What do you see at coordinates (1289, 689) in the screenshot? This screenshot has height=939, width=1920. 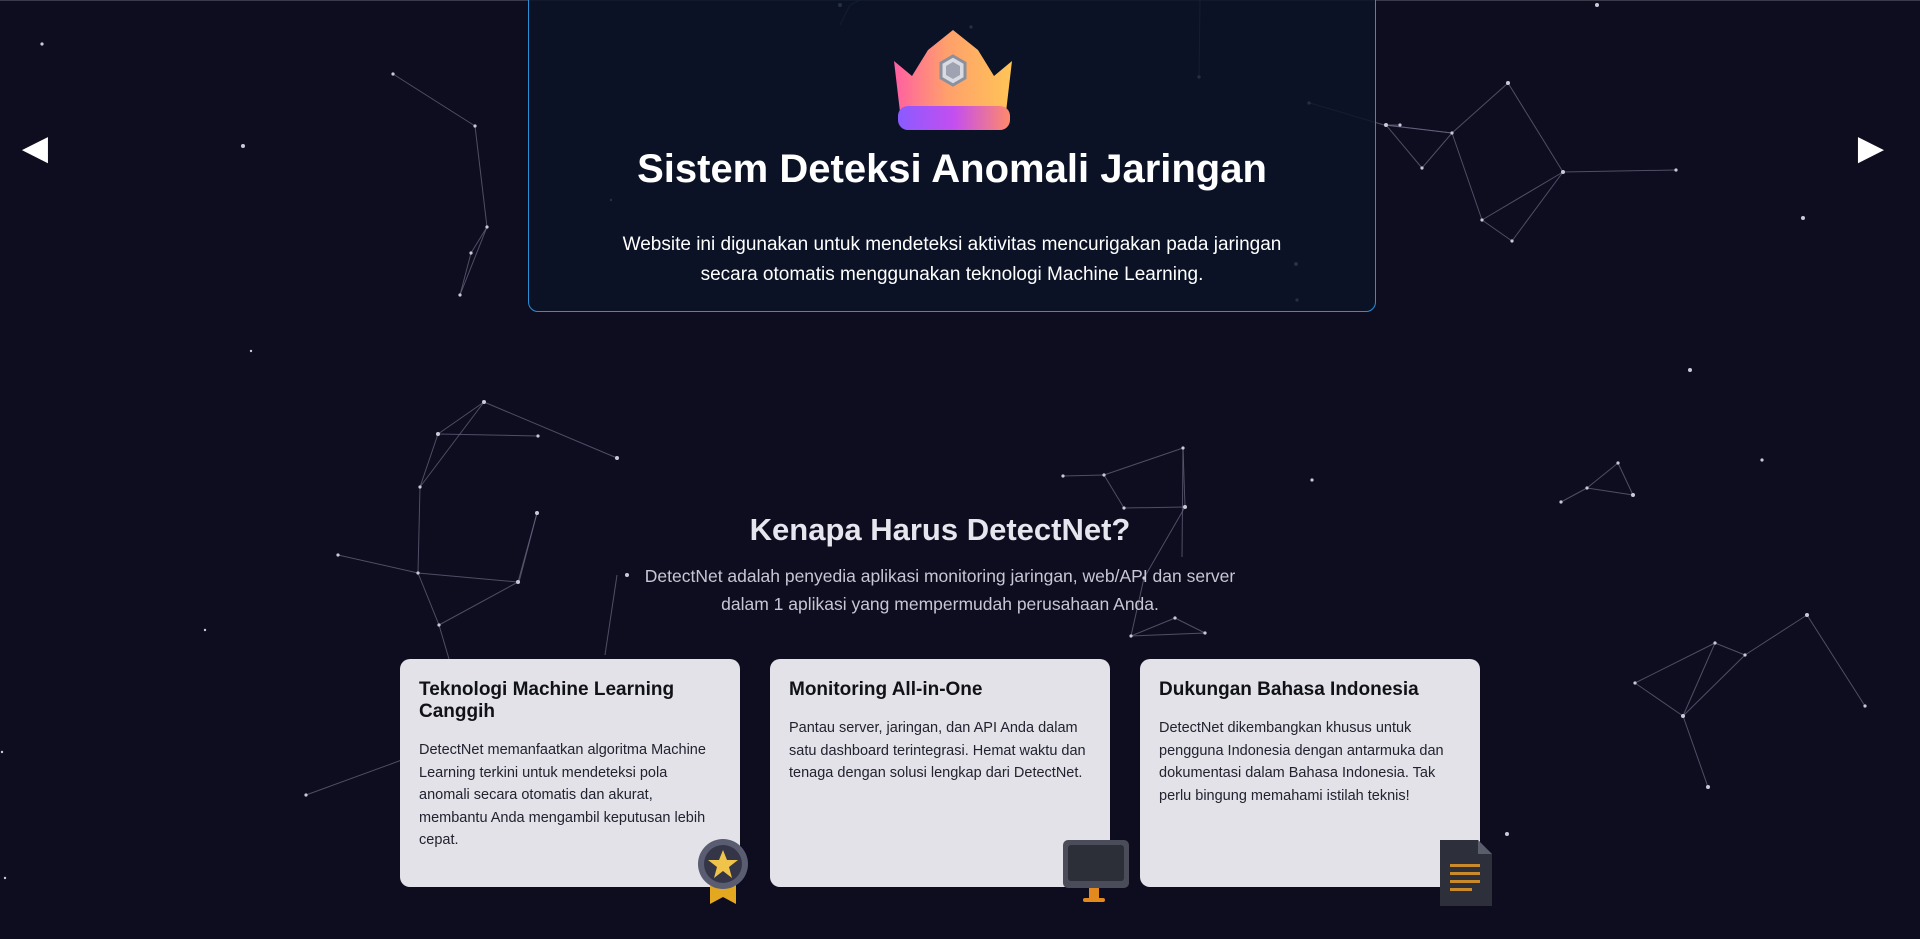 I see `feature-title: Dukungan Bahasa Indonesia` at bounding box center [1289, 689].